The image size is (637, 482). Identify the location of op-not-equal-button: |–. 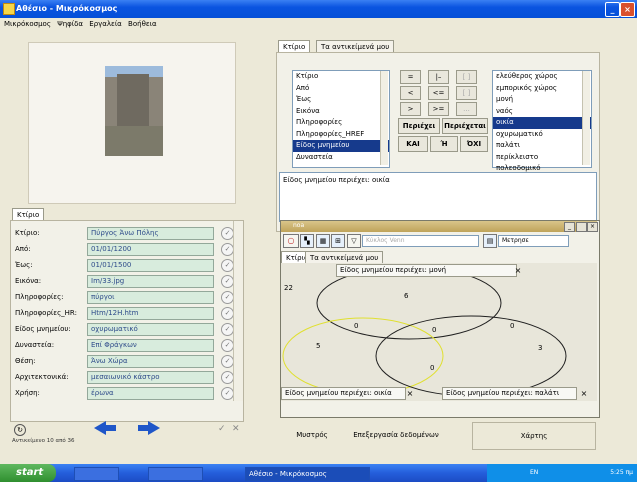
(438, 77).